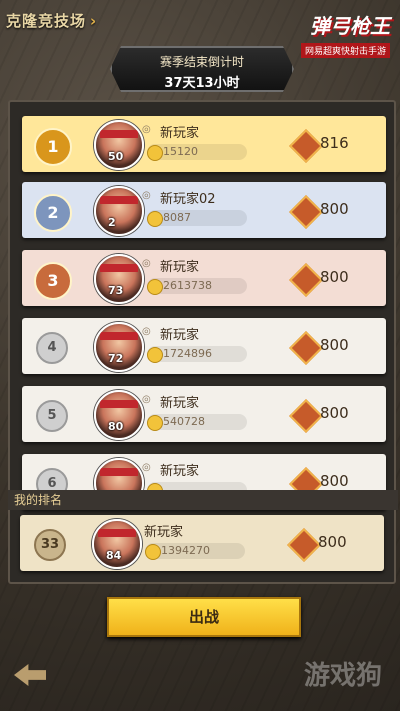 The width and height of the screenshot is (400, 711). I want to click on player-level: 72, so click(116, 358).